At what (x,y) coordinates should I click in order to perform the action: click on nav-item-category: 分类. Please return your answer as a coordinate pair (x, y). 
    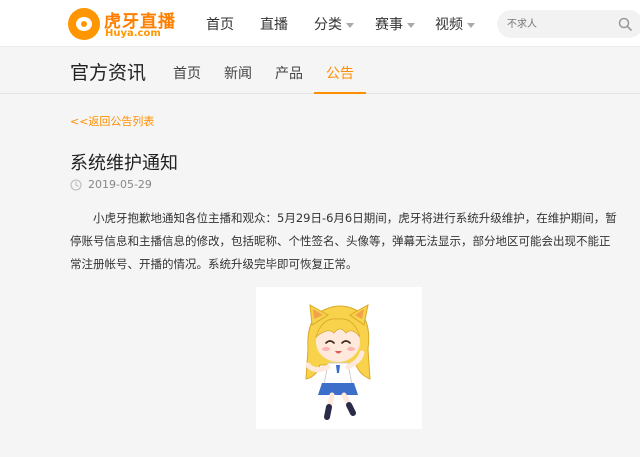
    Looking at the image, I should click on (334, 24).